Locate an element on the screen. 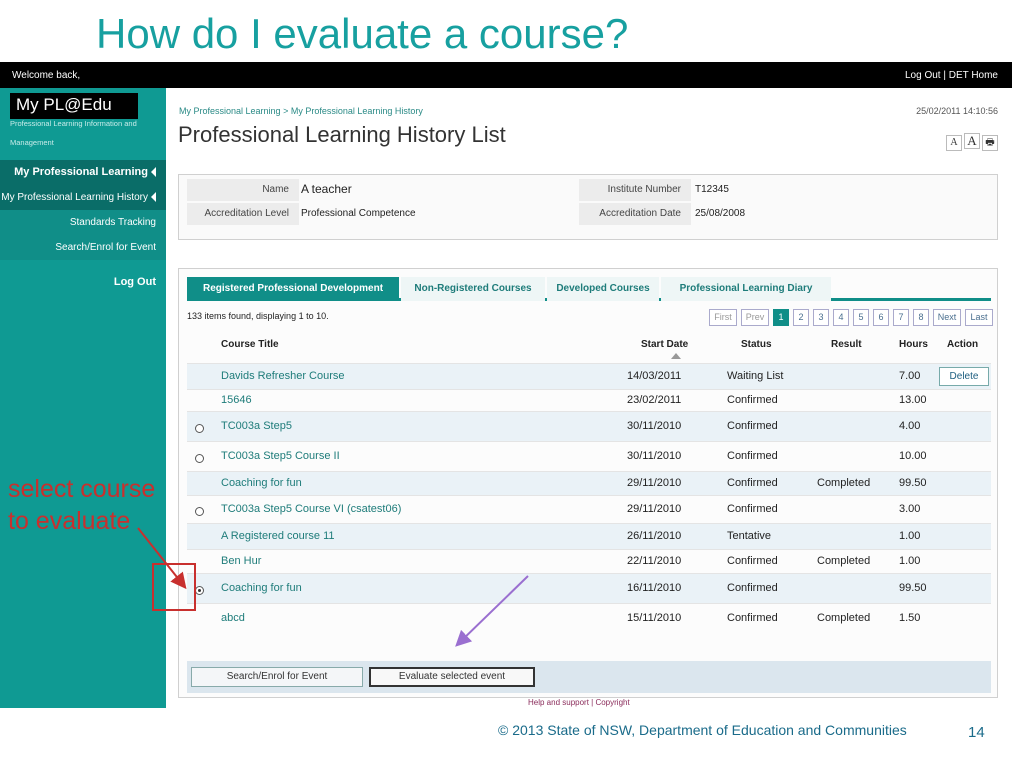  page-last-button: Last is located at coordinates (979, 317).